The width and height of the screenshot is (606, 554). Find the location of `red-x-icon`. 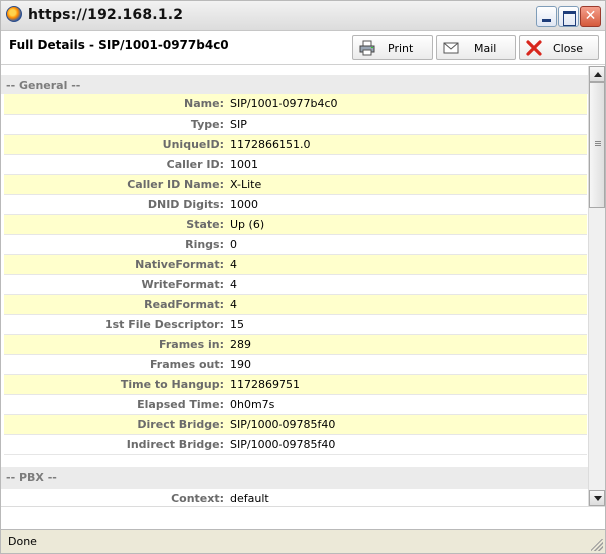

red-x-icon is located at coordinates (534, 48).